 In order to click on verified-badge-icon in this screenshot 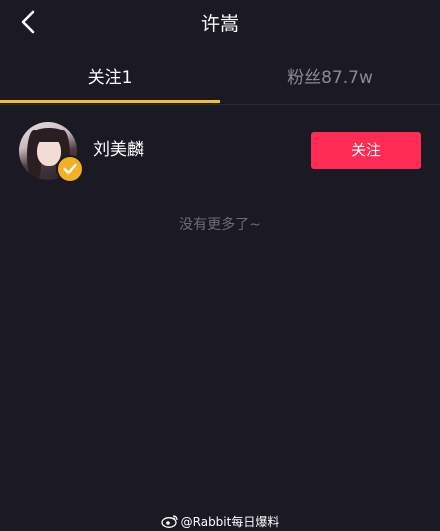, I will do `click(70, 169)`.